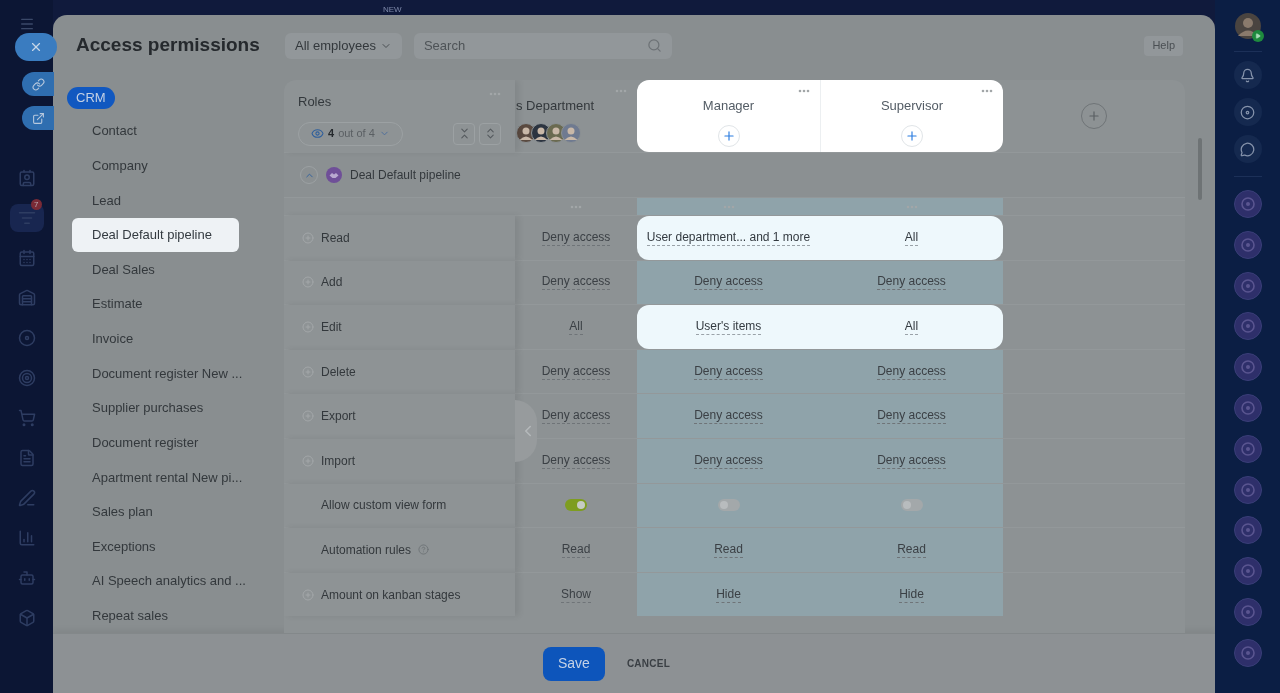 The image size is (1280, 693). Describe the element at coordinates (26, 458) in the screenshot. I see `document-icon` at that location.